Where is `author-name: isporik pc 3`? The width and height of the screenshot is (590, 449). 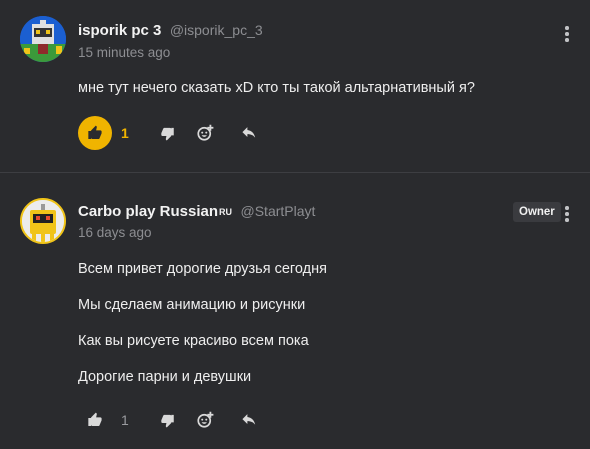
author-name: isporik pc 3 is located at coordinates (119, 30).